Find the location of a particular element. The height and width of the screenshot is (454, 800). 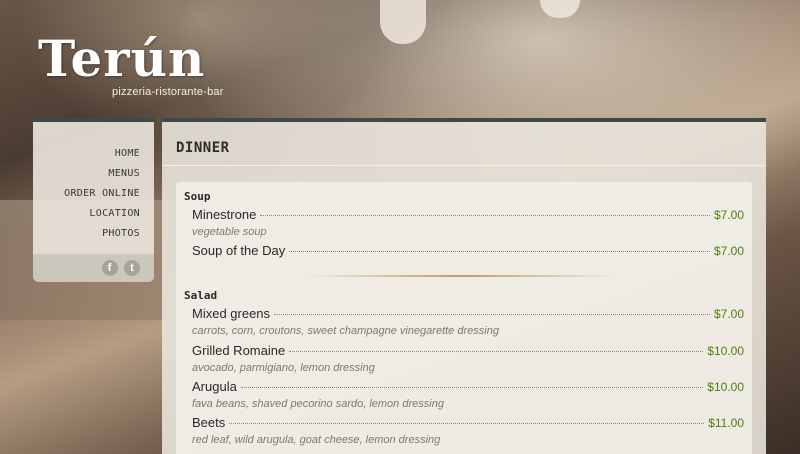

title-divider is located at coordinates (464, 165).